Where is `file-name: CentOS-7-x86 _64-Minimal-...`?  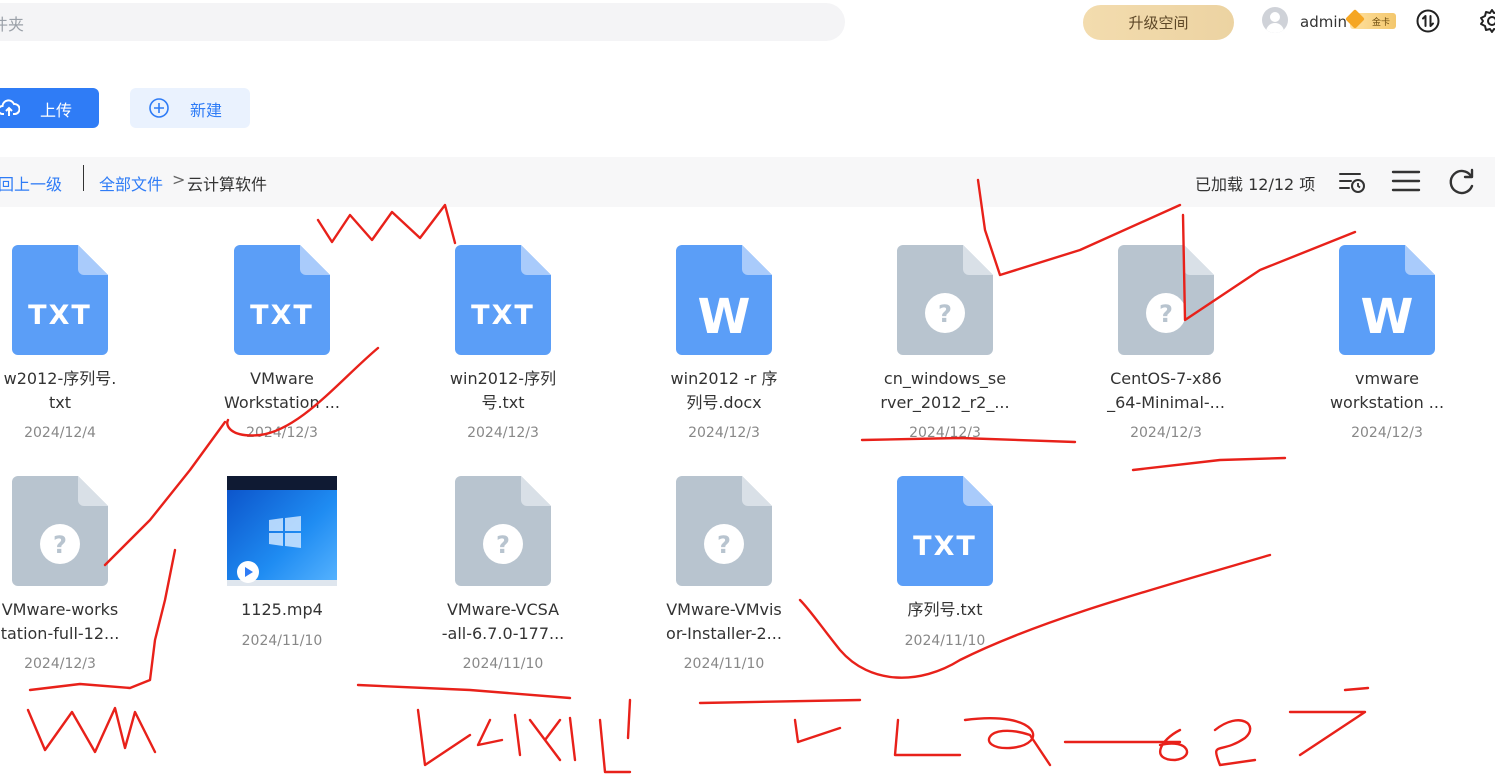 file-name: CentOS-7-x86 _64-Minimal-... is located at coordinates (1166, 391).